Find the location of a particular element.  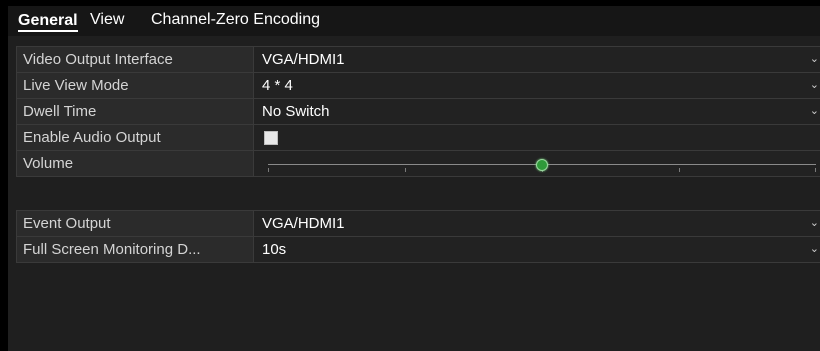

tab-general: General is located at coordinates (48, 21).